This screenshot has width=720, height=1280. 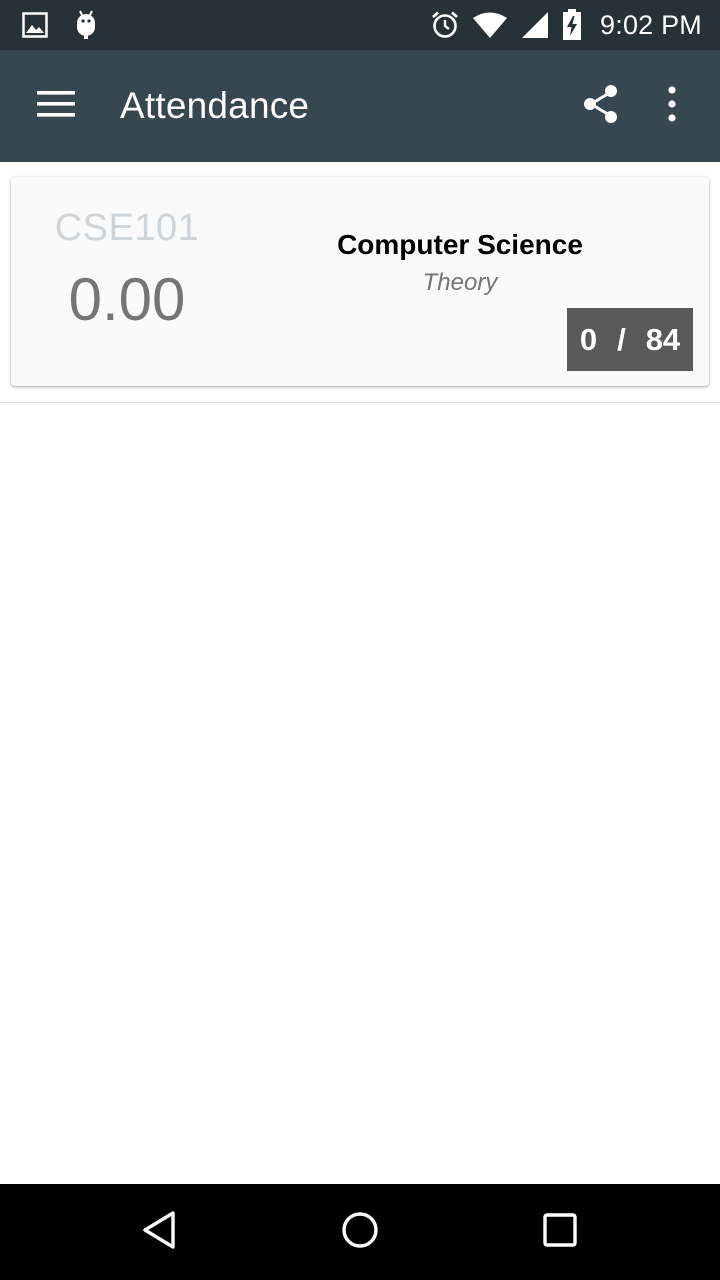 I want to click on menu-button, so click(x=56, y=106).